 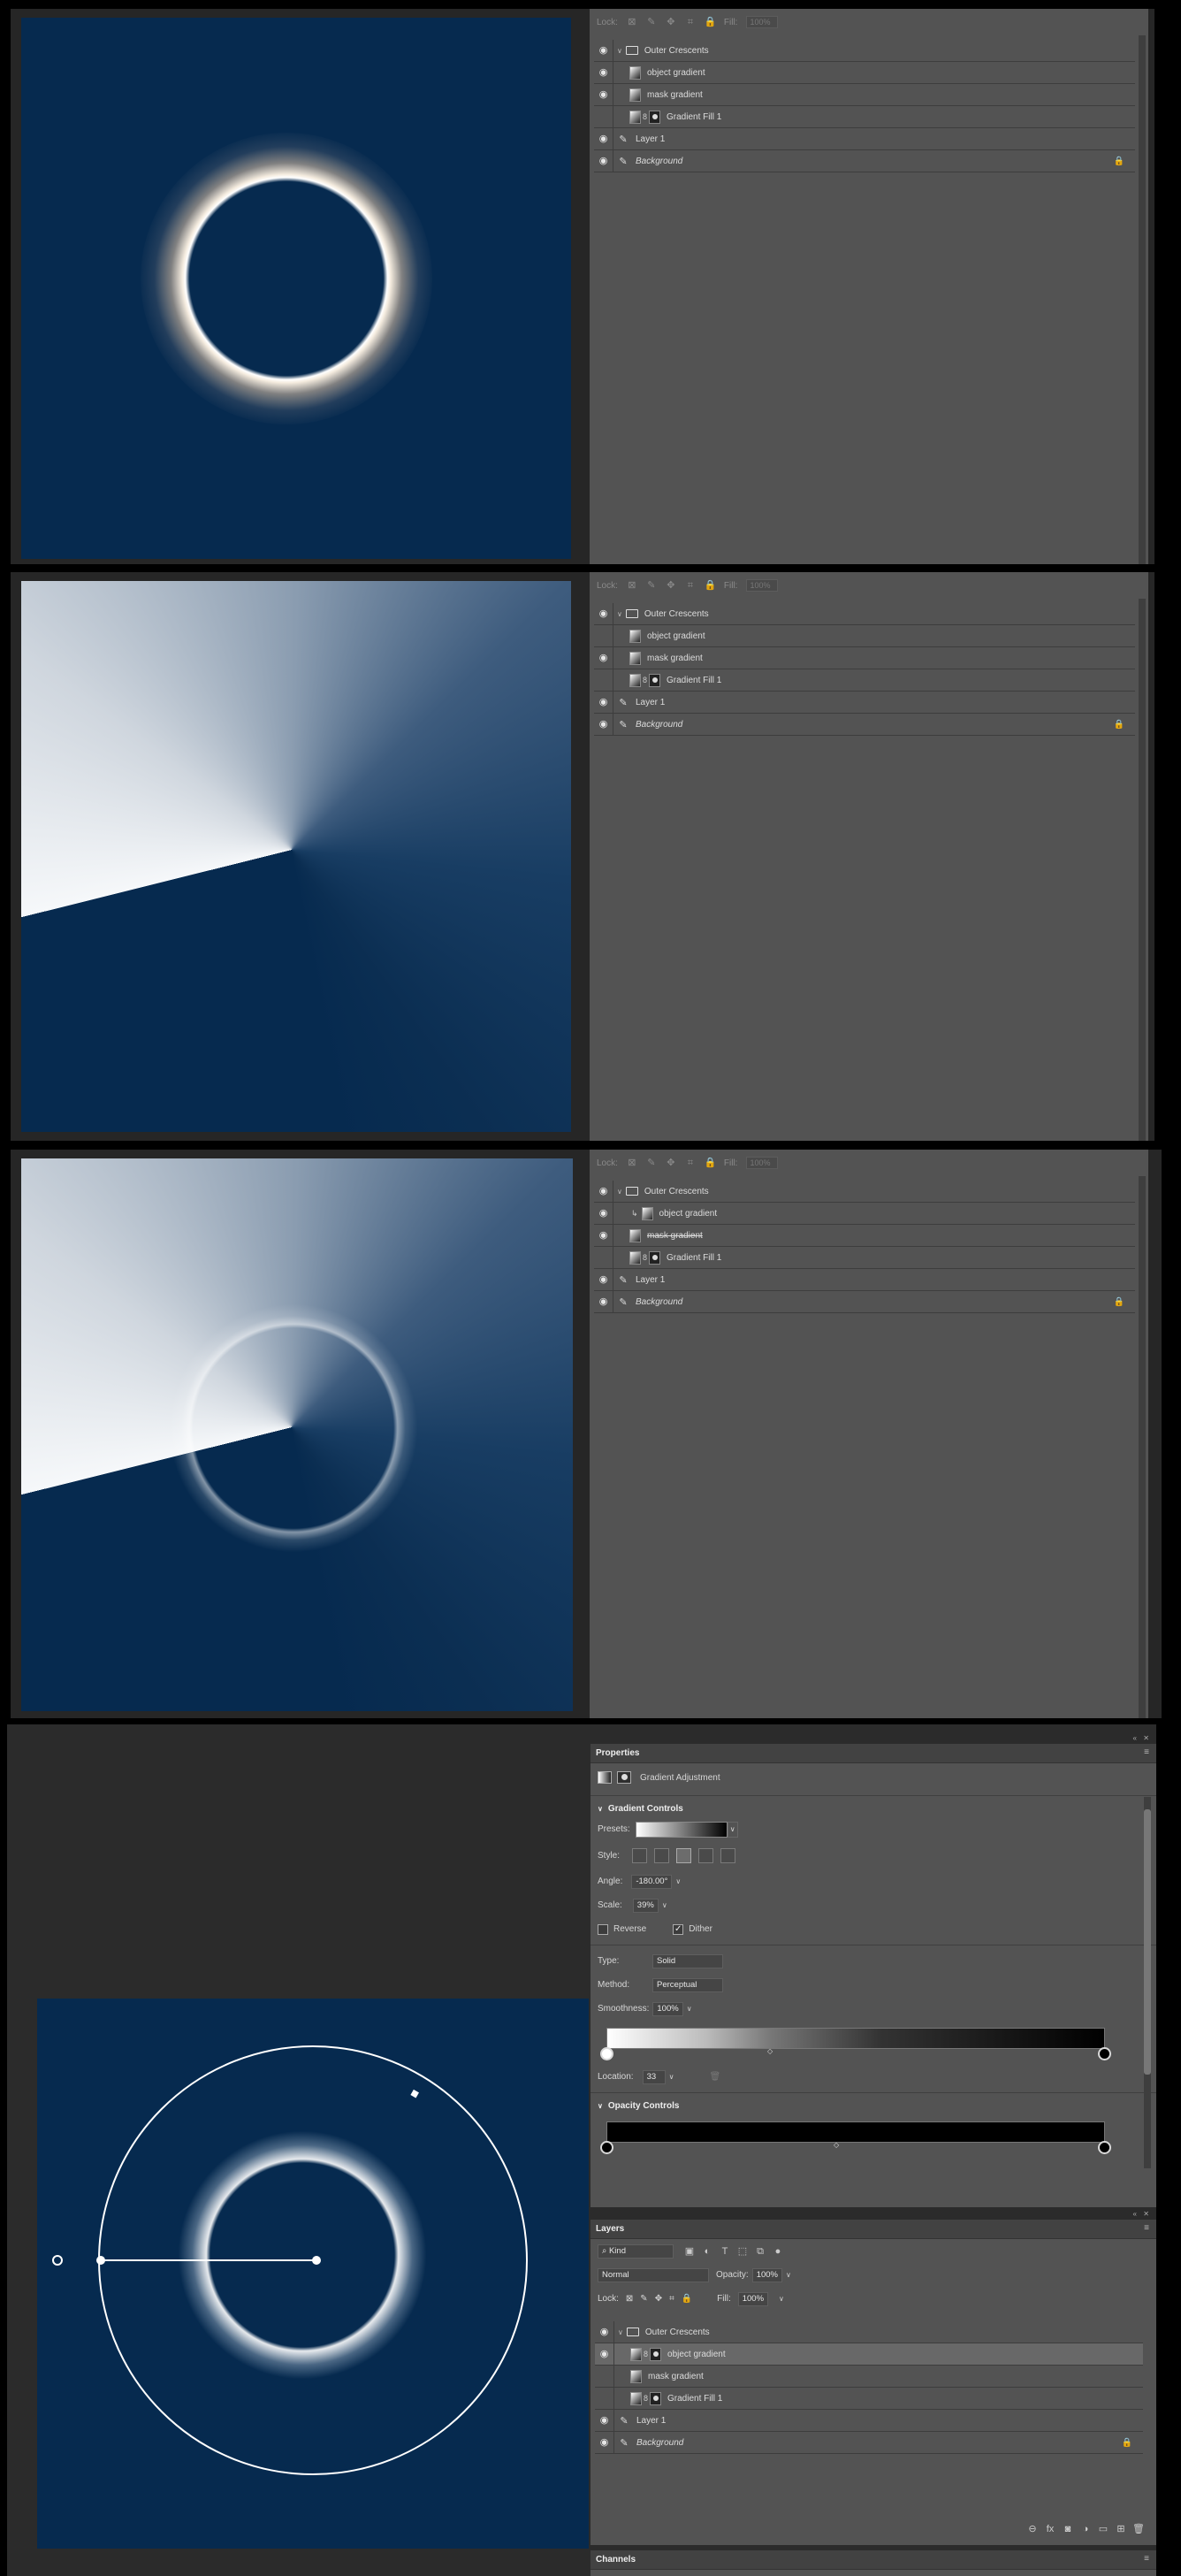 I want to click on blend-mode-select: Normal, so click(x=654, y=2275).